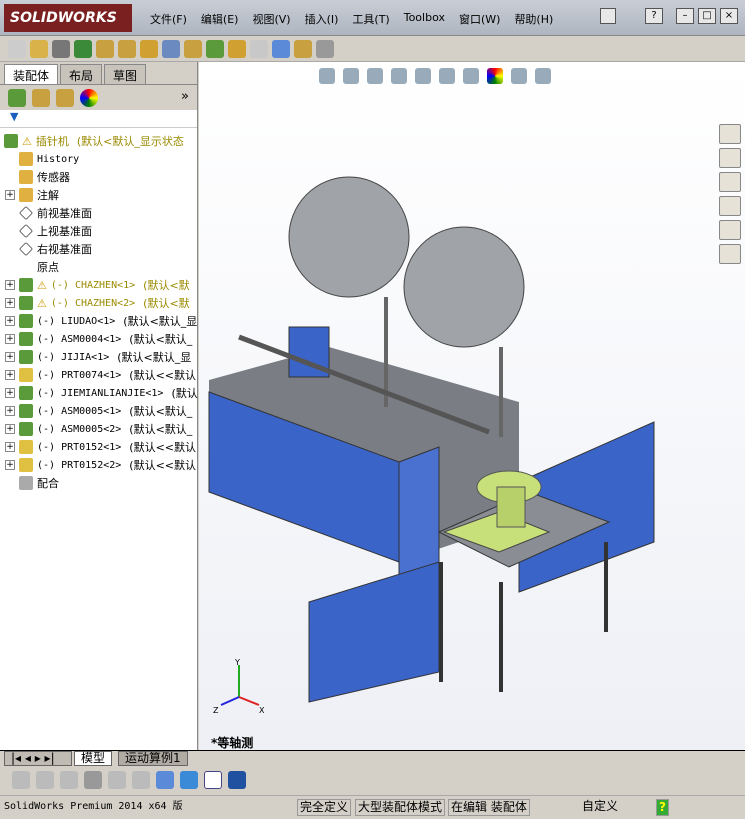  I want to click on tab-layout: 布局, so click(81, 74).